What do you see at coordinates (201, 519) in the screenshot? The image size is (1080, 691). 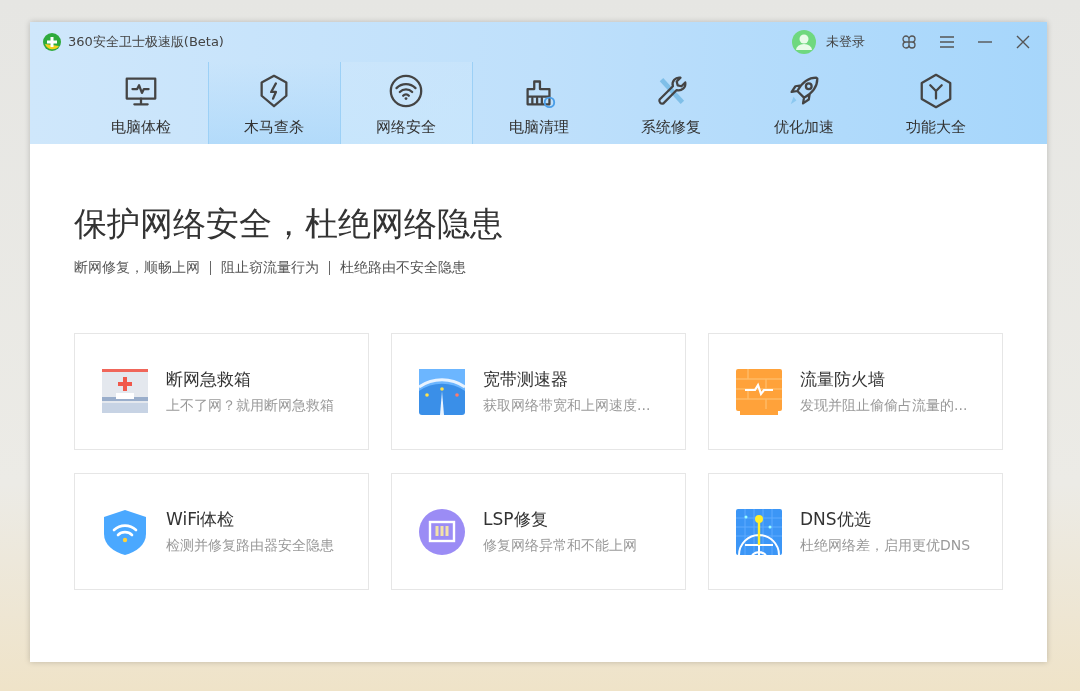 I see `tool-title: WiFi体检` at bounding box center [201, 519].